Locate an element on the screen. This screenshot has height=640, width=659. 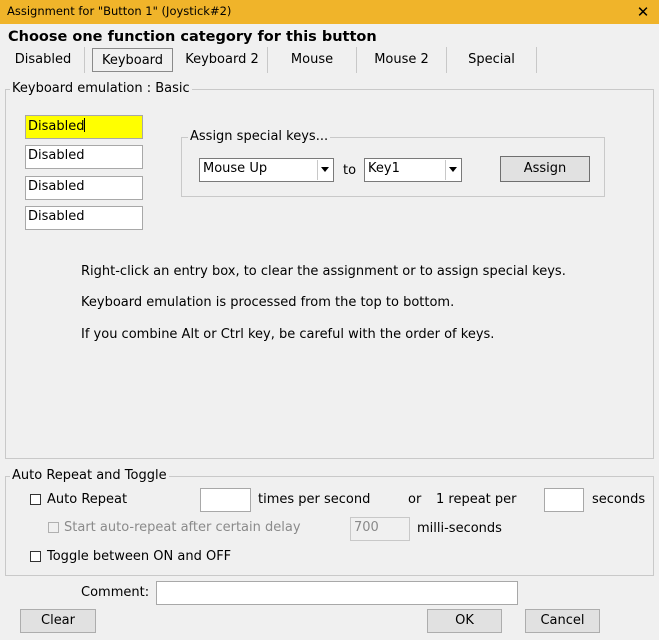
repeat-per-label: 1 repeat per is located at coordinates (476, 499).